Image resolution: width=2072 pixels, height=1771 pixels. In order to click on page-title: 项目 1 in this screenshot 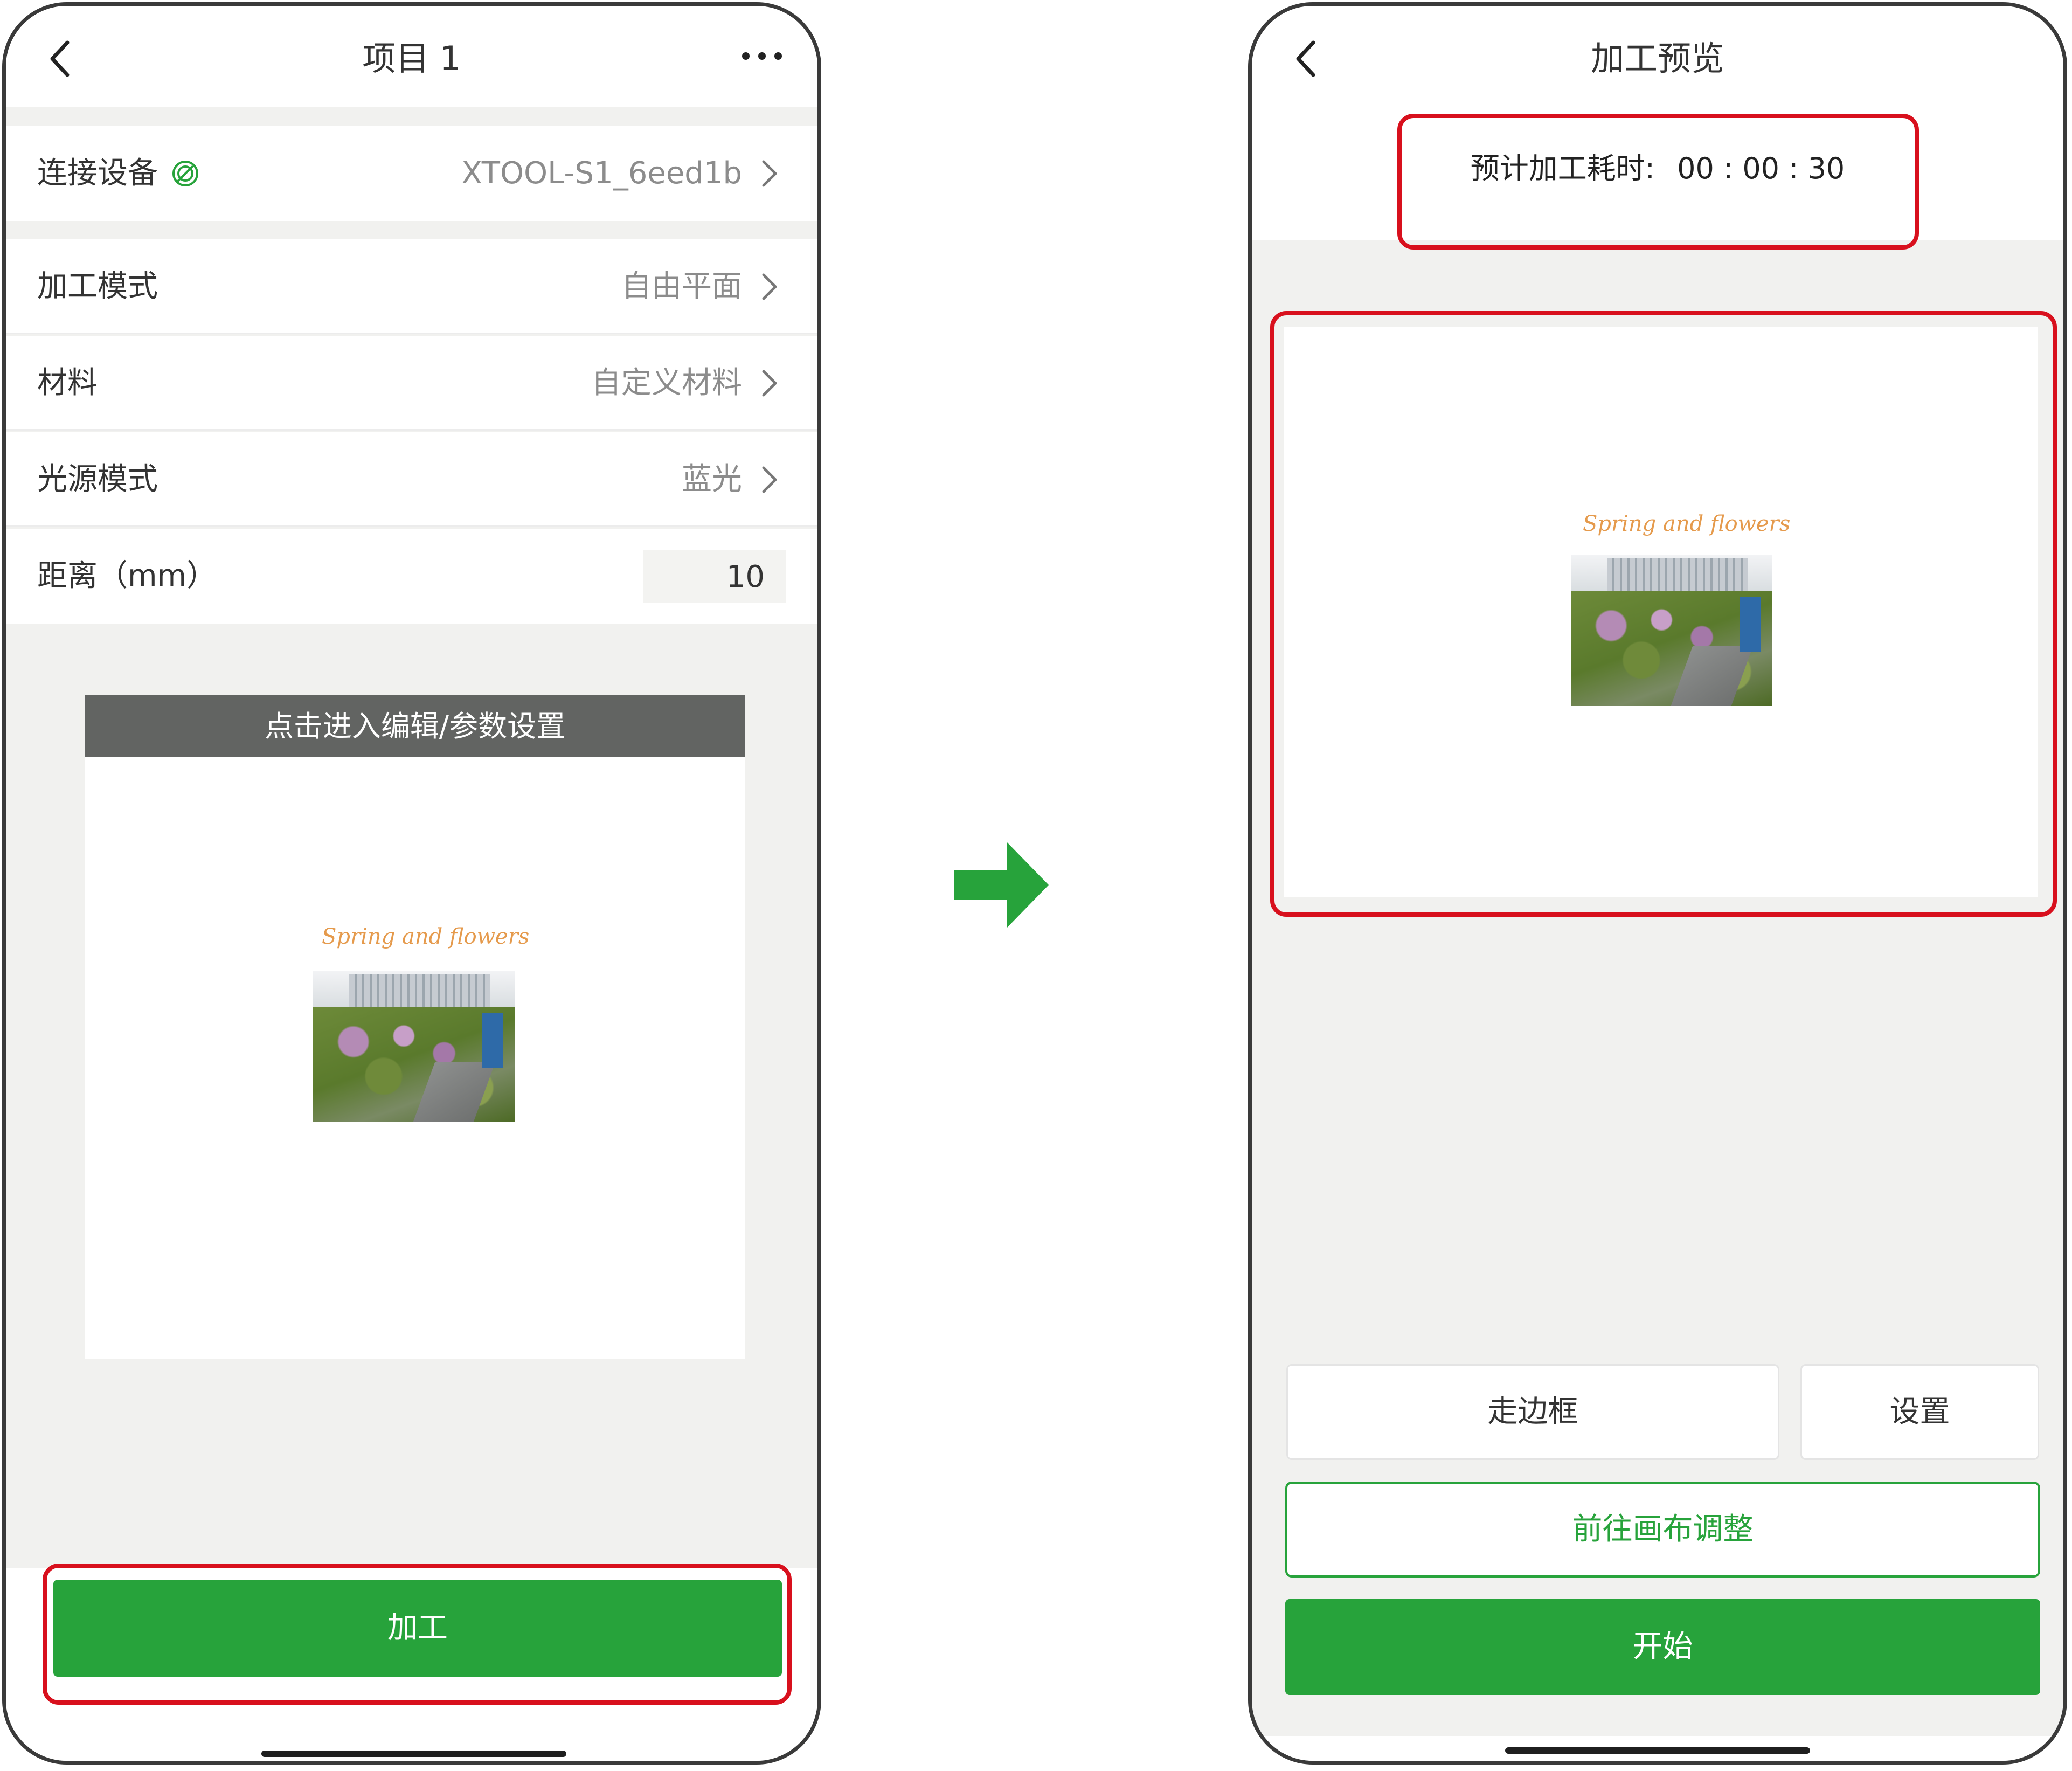, I will do `click(411, 58)`.